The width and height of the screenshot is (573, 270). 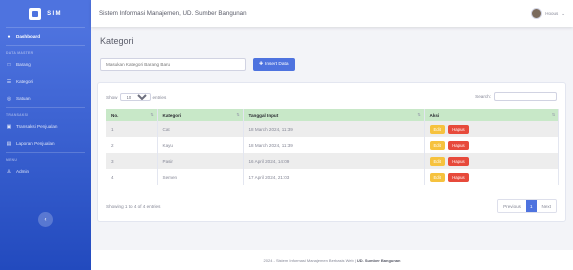 I want to click on insert-data-label: Insert Data, so click(x=277, y=64).